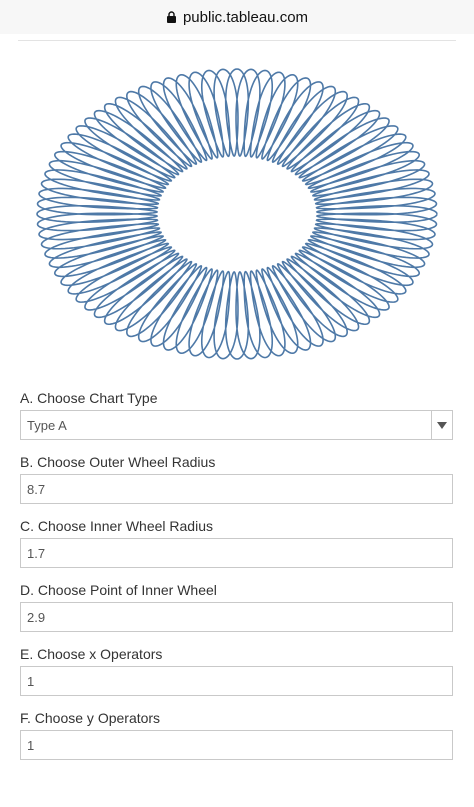  Describe the element at coordinates (31, 745) in the screenshot. I see `y-operators-value: 1` at that location.